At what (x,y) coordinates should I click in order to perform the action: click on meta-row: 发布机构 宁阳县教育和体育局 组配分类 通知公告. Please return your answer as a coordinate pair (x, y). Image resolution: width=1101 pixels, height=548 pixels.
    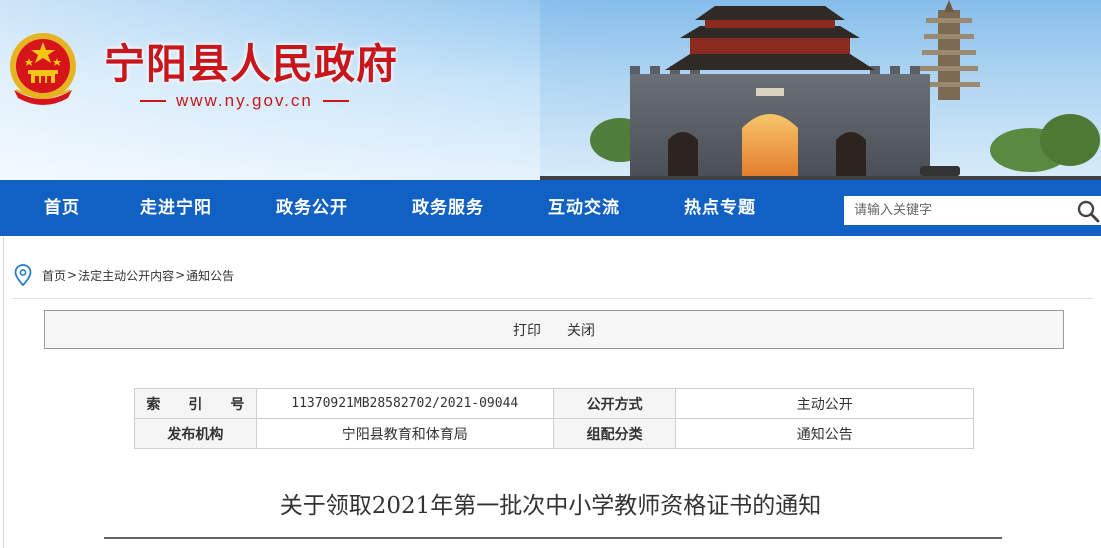
    Looking at the image, I should click on (554, 433).